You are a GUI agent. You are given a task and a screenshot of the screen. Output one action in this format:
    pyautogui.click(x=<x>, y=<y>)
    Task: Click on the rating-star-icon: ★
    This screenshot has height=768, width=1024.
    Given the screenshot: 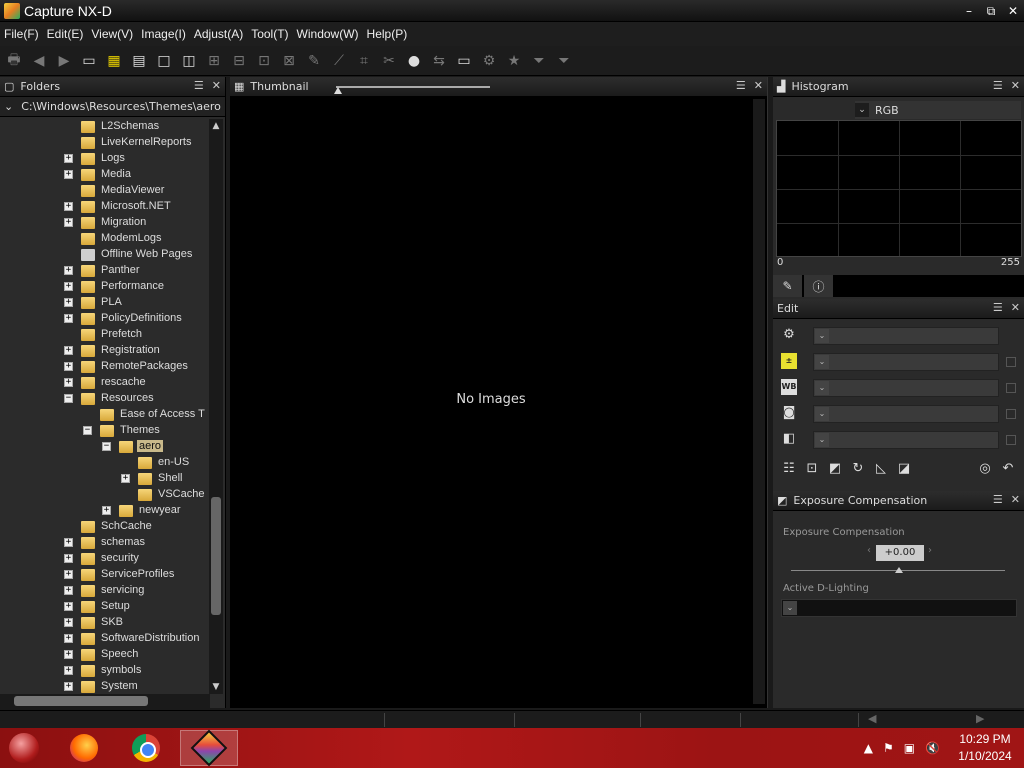 What is the action you would take?
    pyautogui.click(x=514, y=61)
    